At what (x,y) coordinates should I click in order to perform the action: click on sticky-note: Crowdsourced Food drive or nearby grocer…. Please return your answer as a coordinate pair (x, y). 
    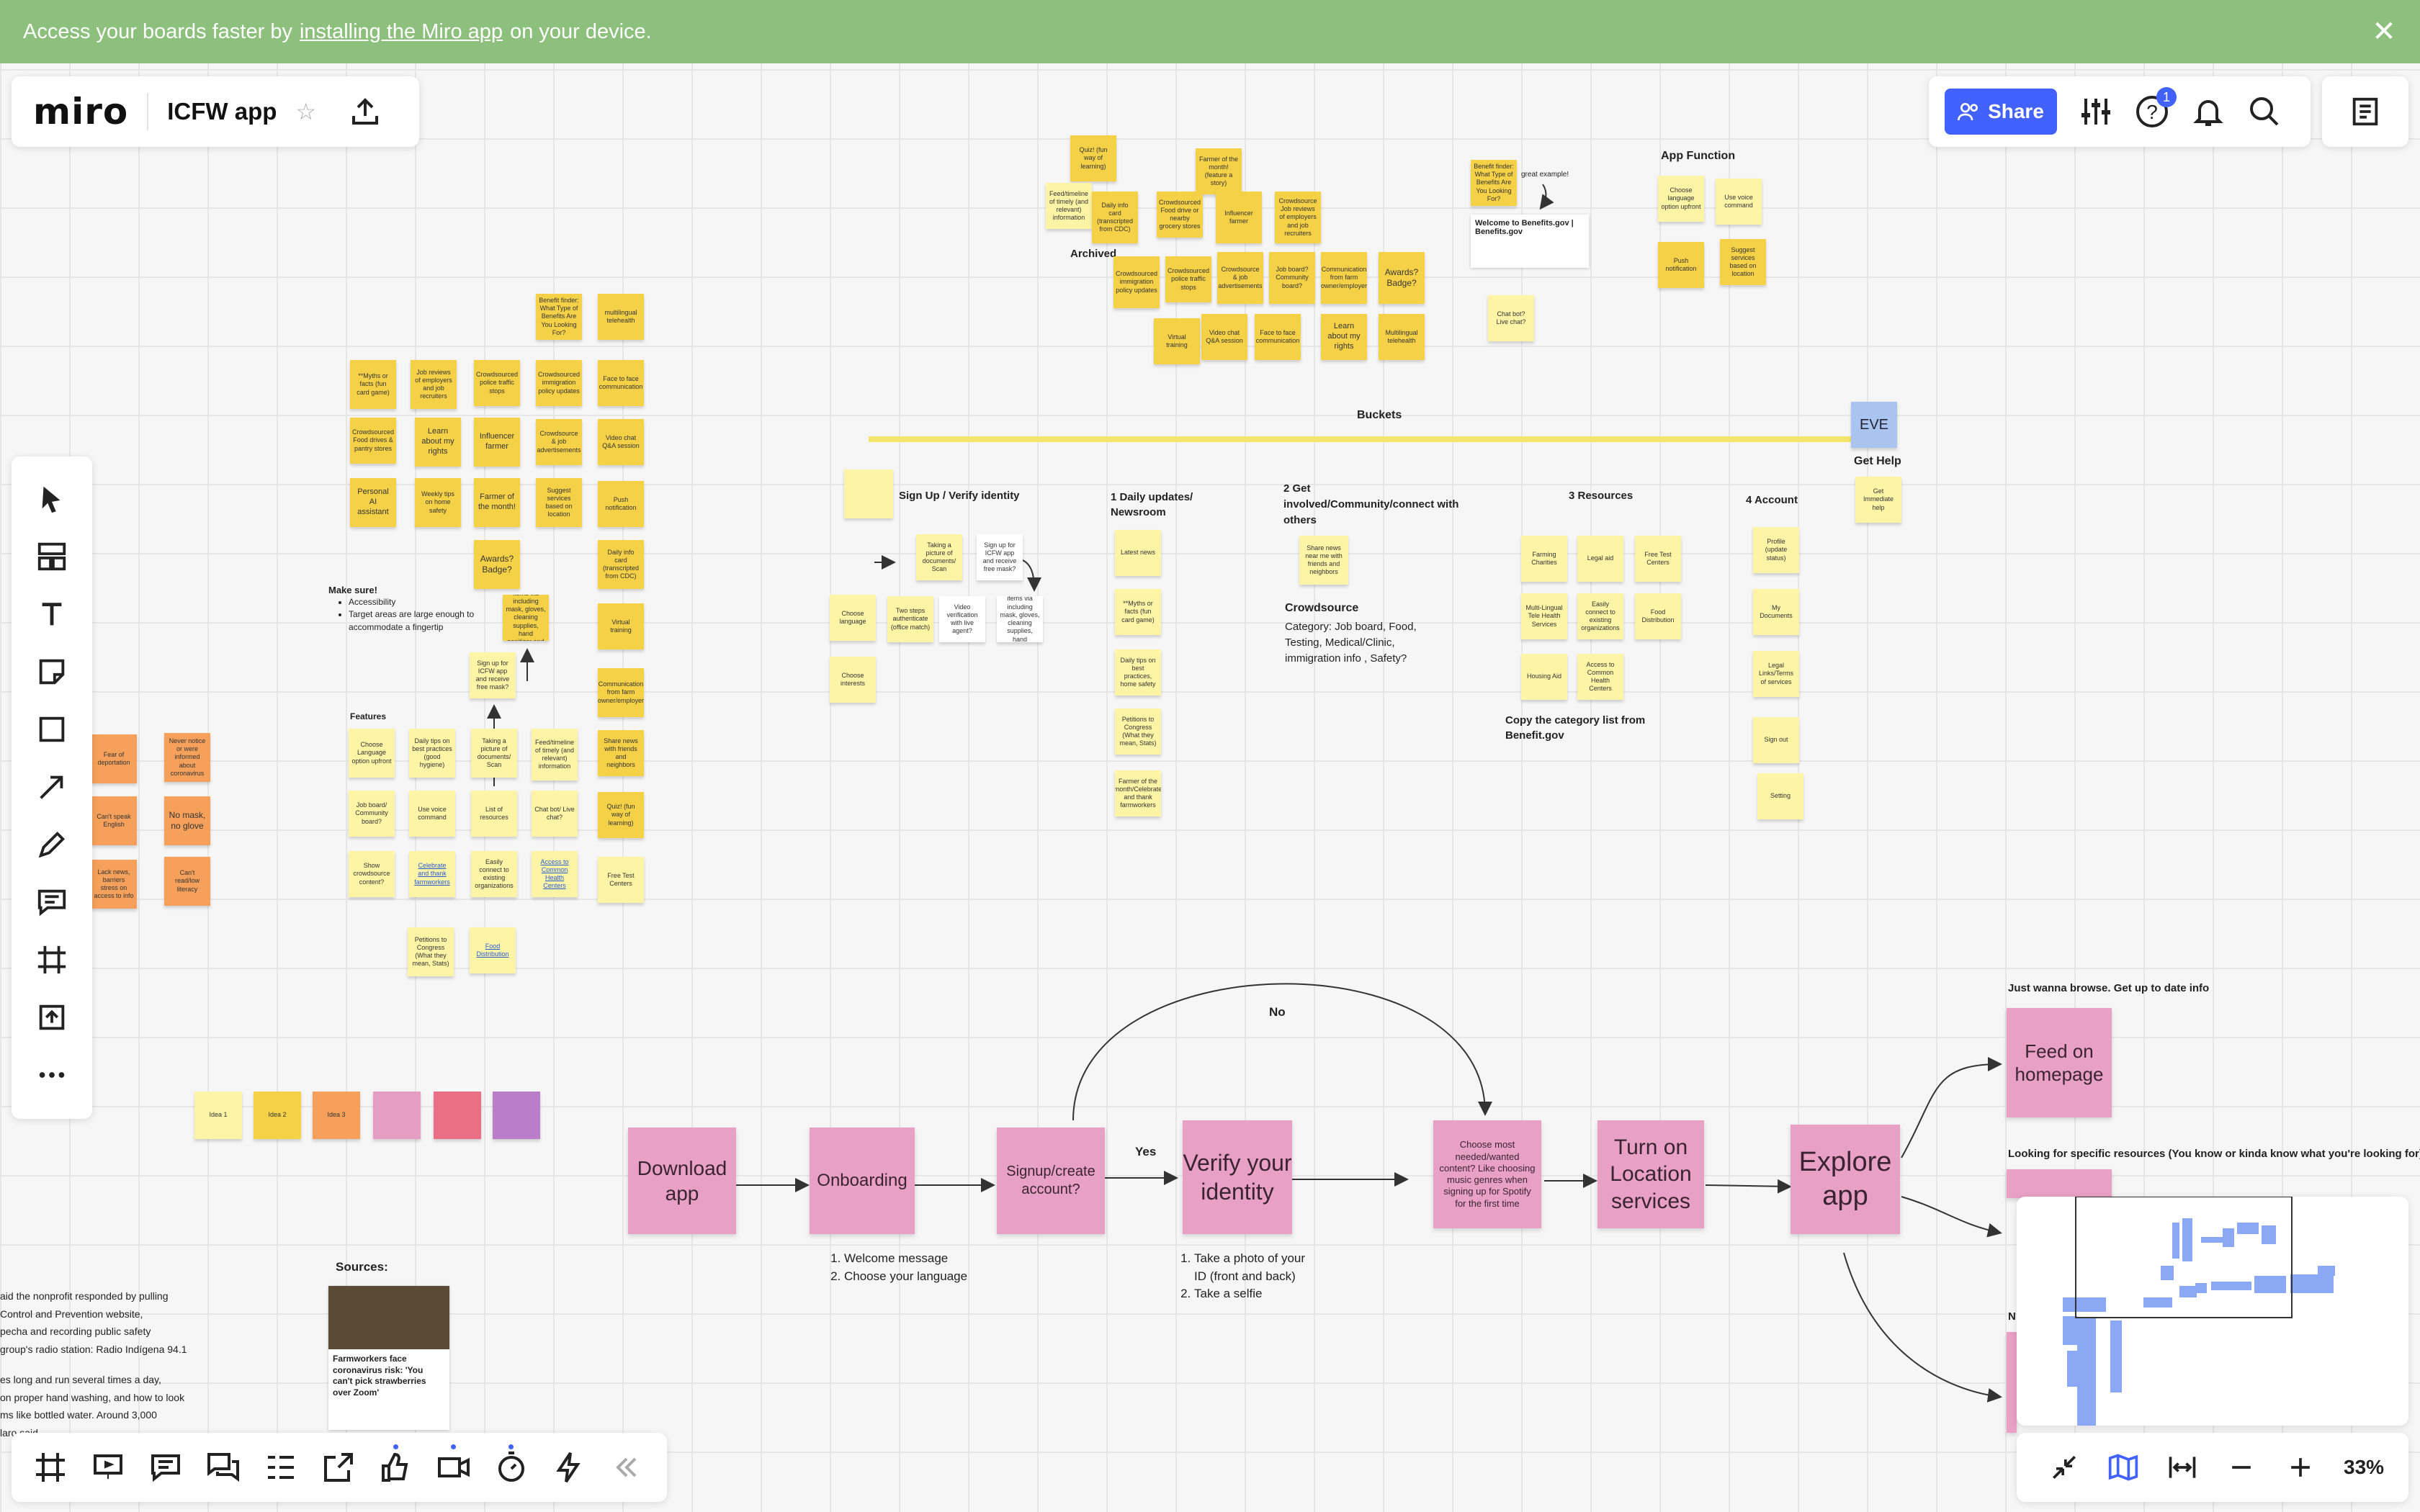
    Looking at the image, I should click on (1180, 215).